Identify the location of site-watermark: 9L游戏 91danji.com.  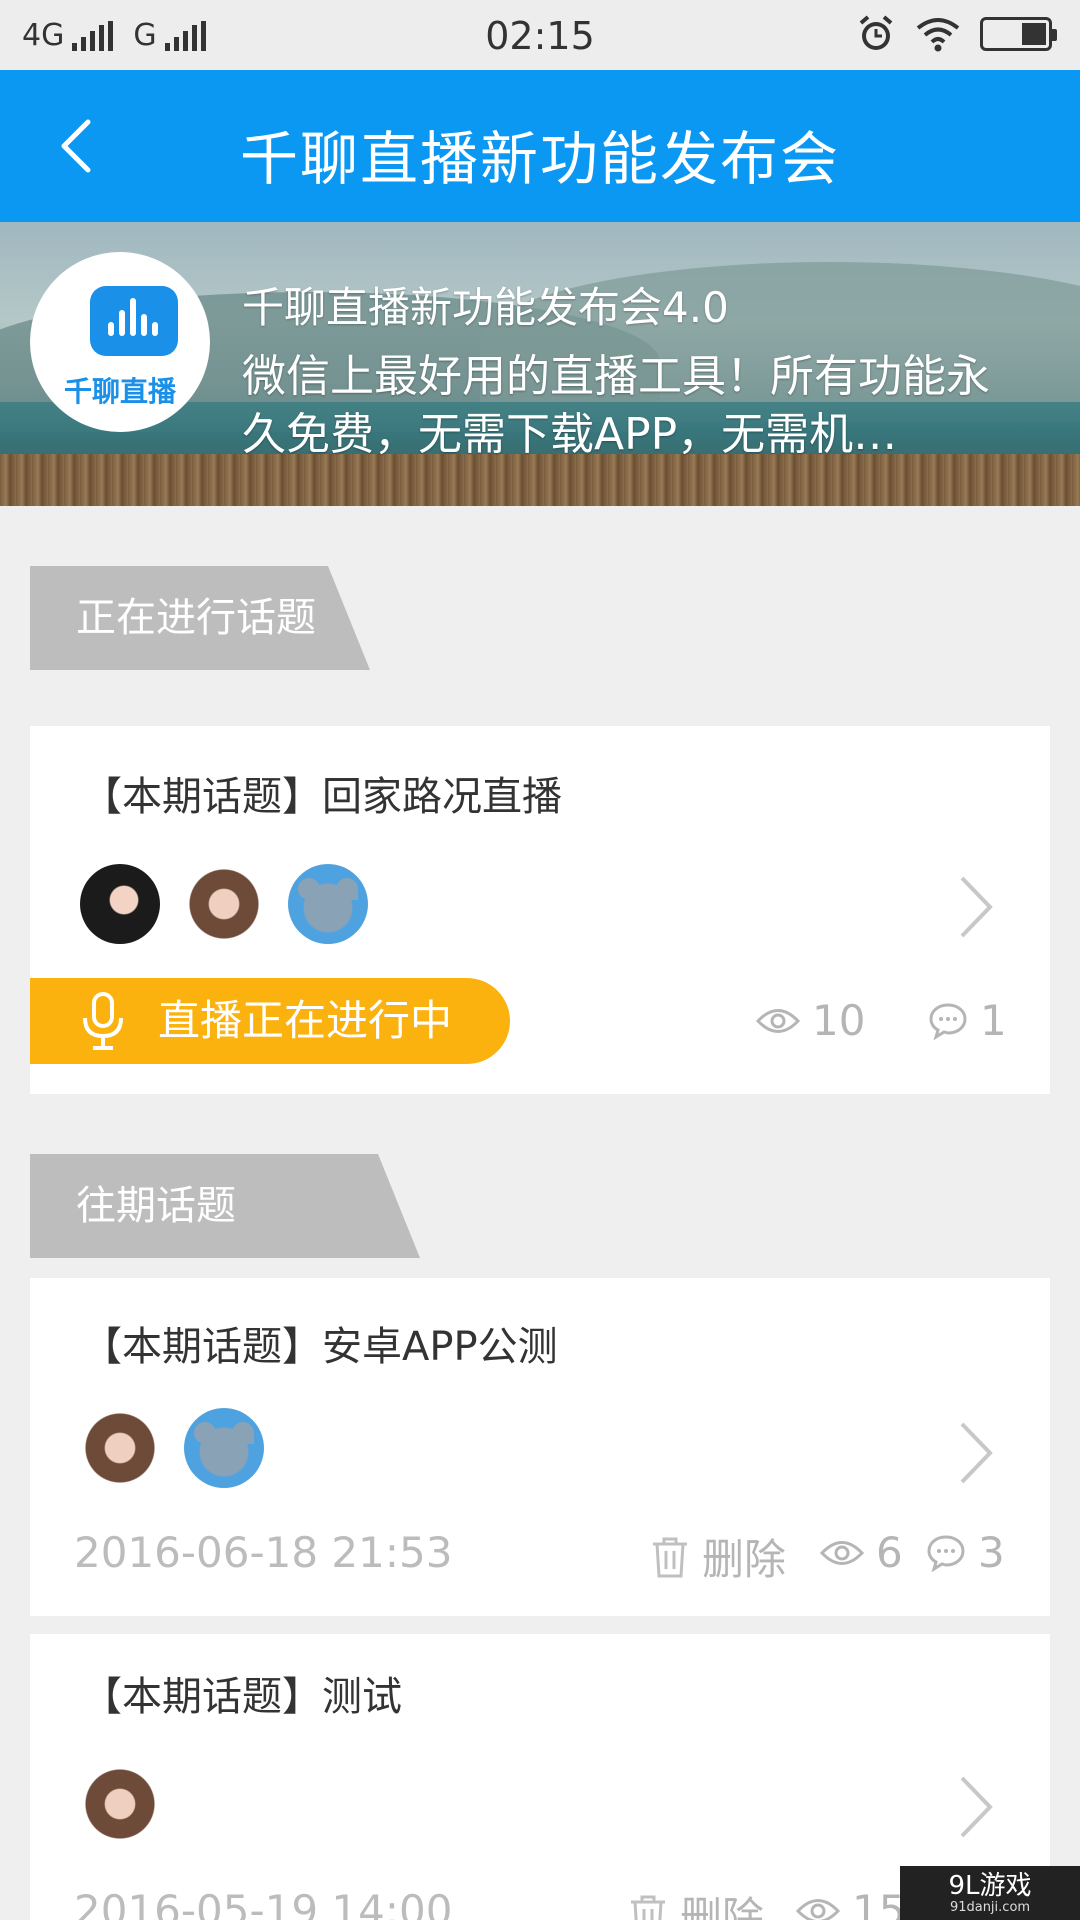
(990, 1893).